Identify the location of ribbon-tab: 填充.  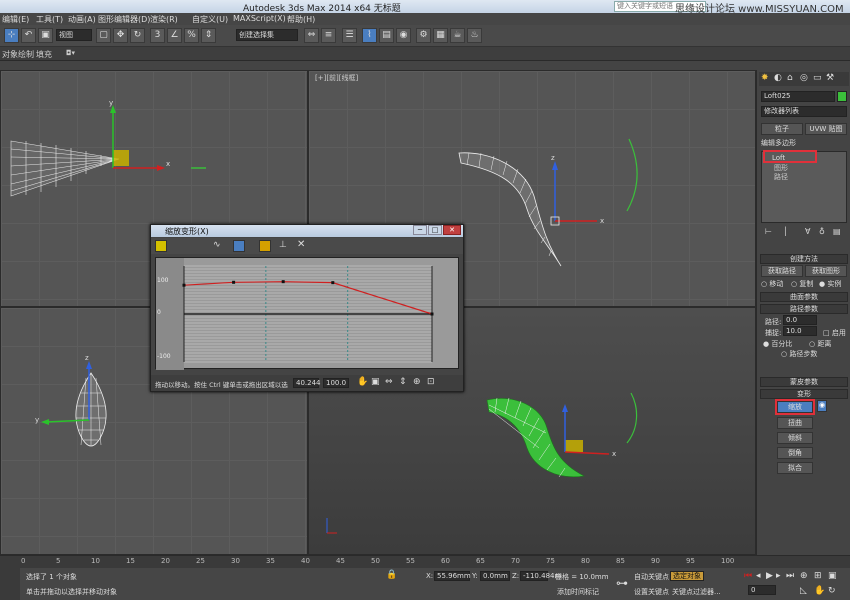
(44, 54).